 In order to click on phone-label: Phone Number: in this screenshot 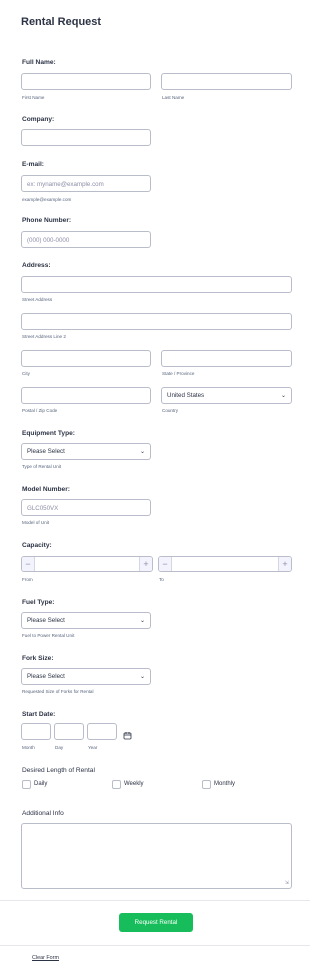, I will do `click(47, 220)`.